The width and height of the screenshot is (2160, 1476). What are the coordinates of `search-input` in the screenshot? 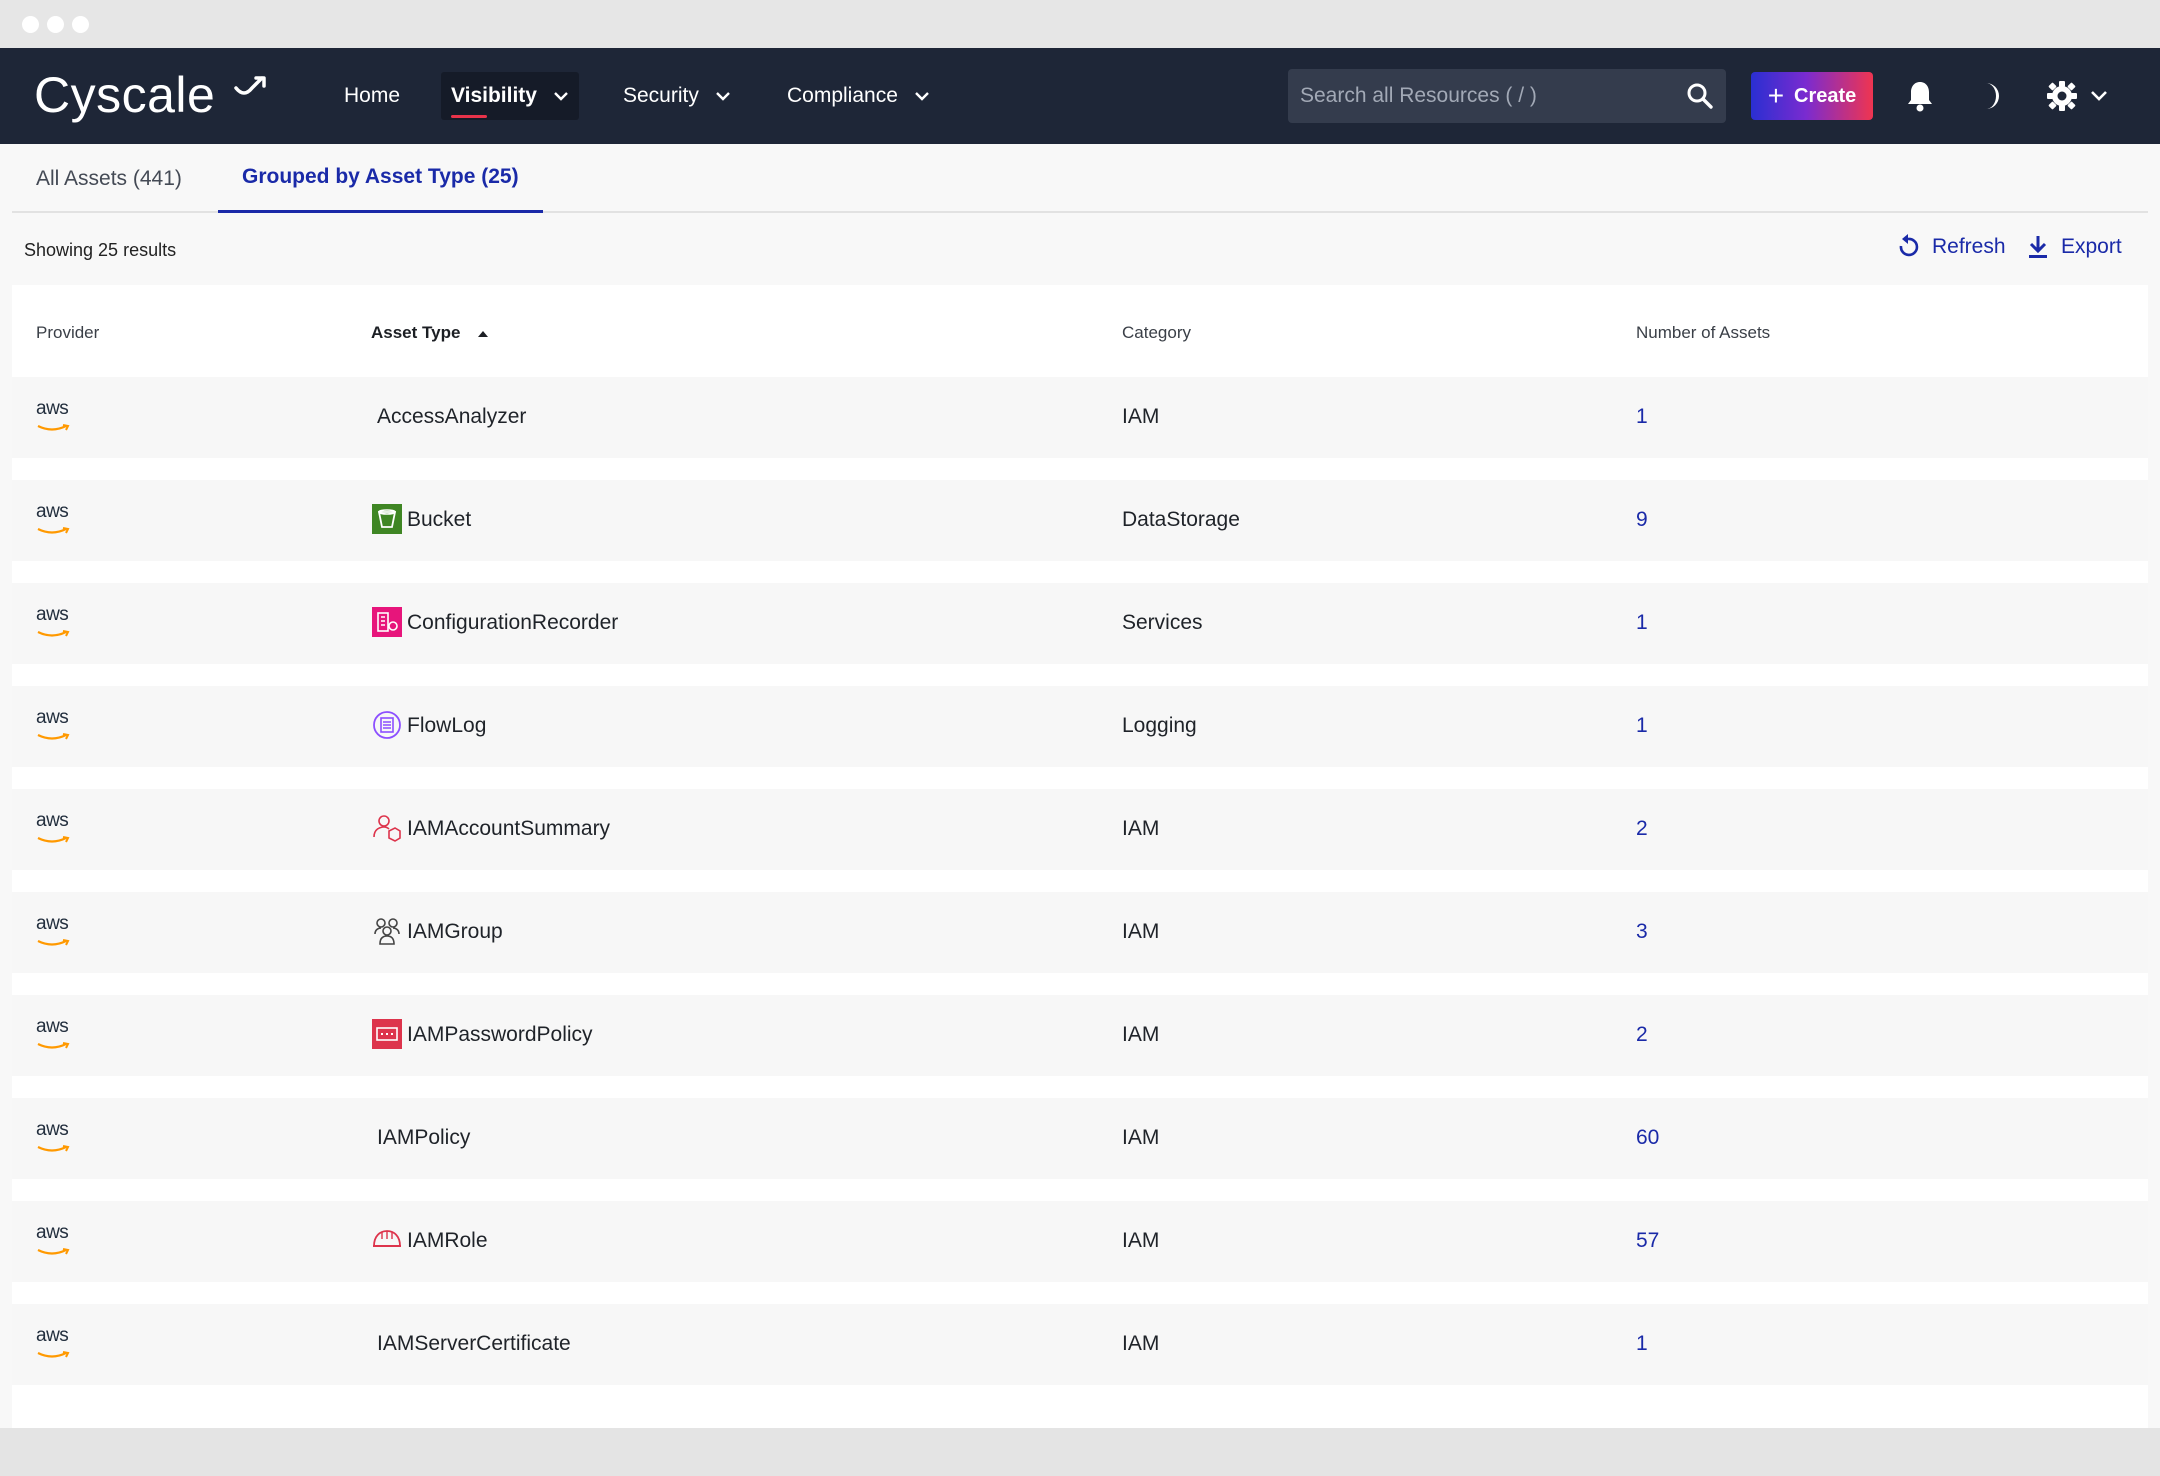 It's located at (1493, 96).